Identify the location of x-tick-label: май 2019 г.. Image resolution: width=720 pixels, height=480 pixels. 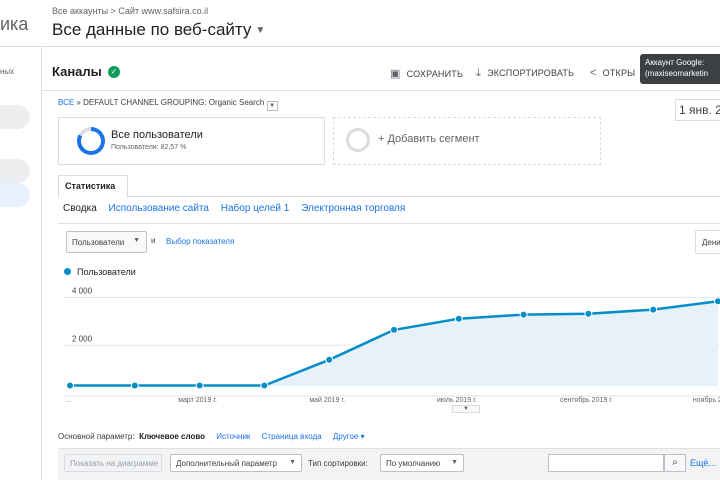
(327, 400).